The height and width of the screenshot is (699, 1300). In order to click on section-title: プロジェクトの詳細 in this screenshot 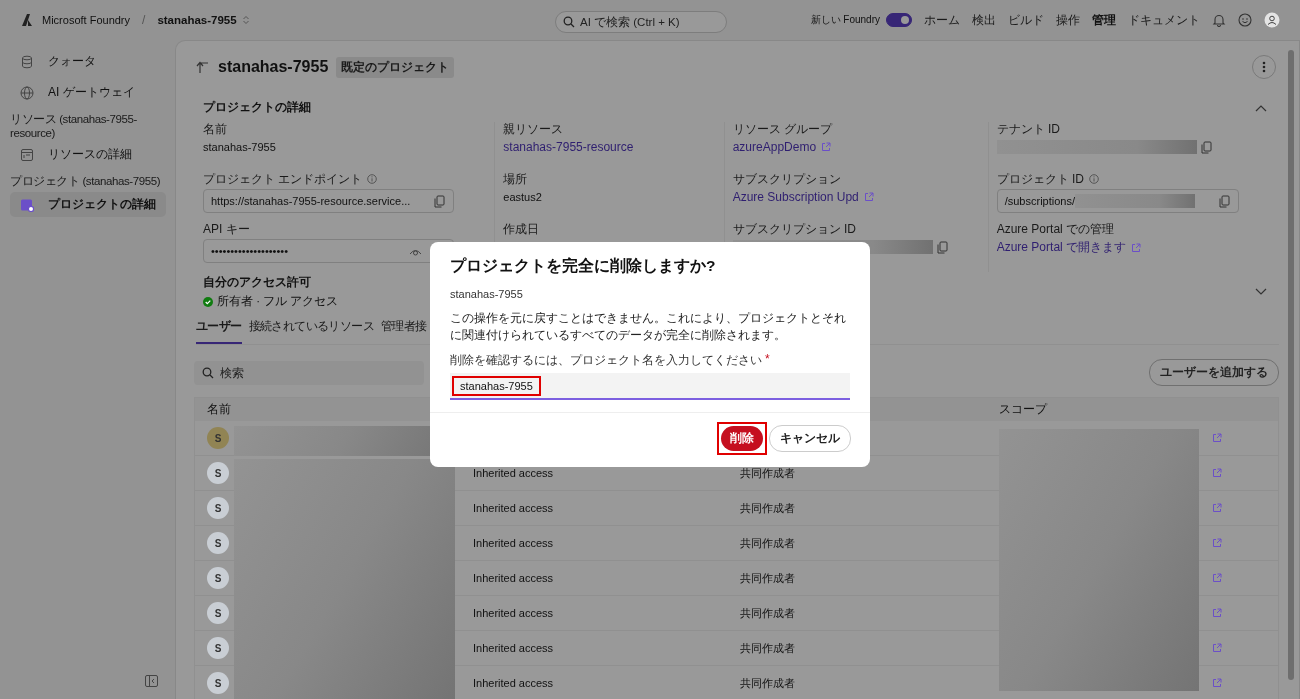, I will do `click(257, 107)`.